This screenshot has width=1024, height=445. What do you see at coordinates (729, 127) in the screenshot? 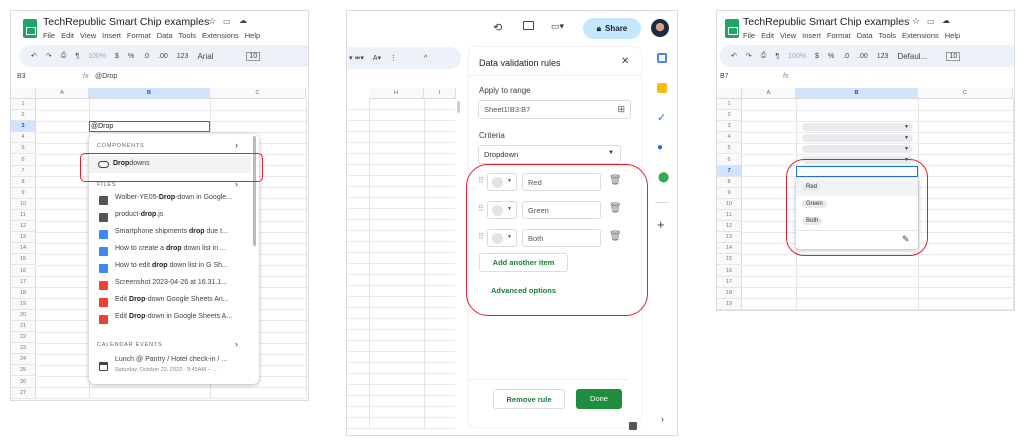
I see `row-header: 3` at bounding box center [729, 127].